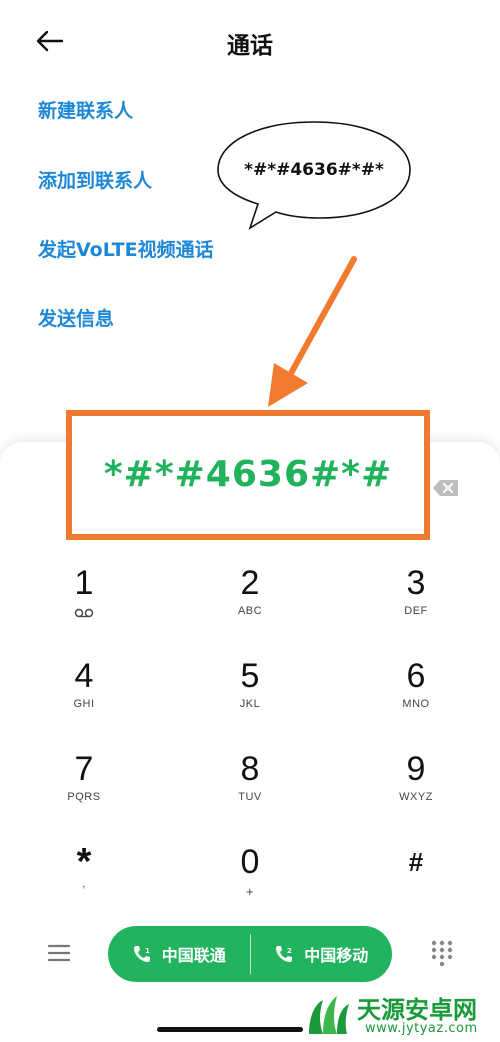 This screenshot has height=1042, width=500. I want to click on phone-sim2-icon: 2, so click(284, 954).